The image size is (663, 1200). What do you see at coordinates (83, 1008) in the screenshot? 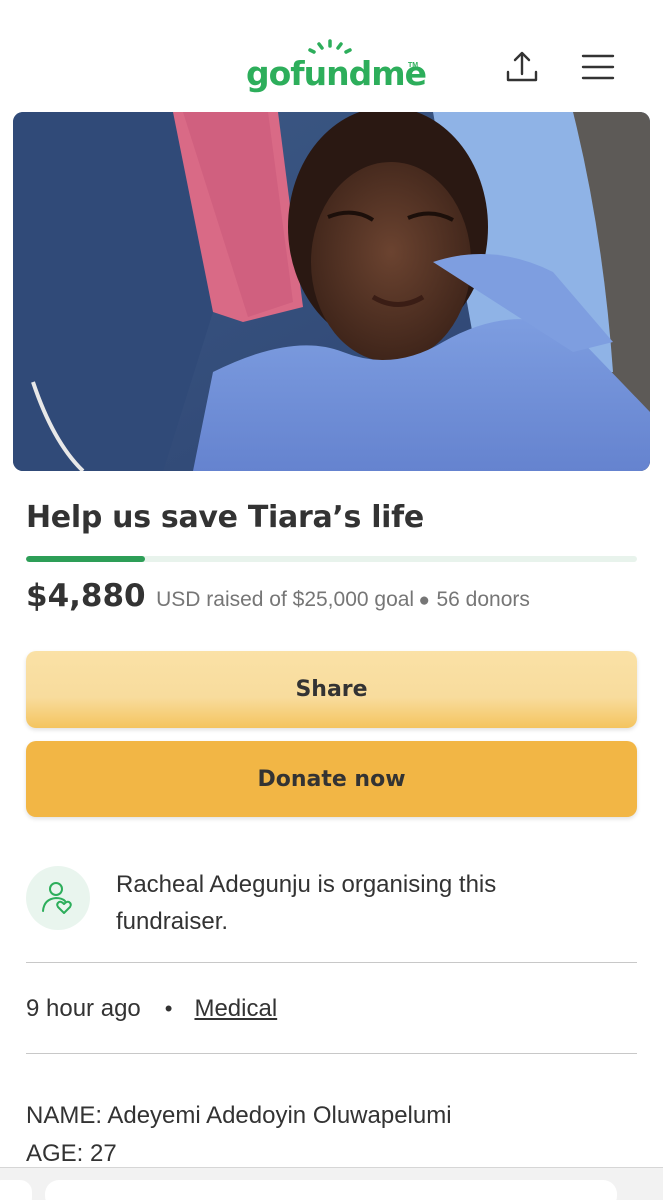
I see `created-time: 9 hour ago` at bounding box center [83, 1008].